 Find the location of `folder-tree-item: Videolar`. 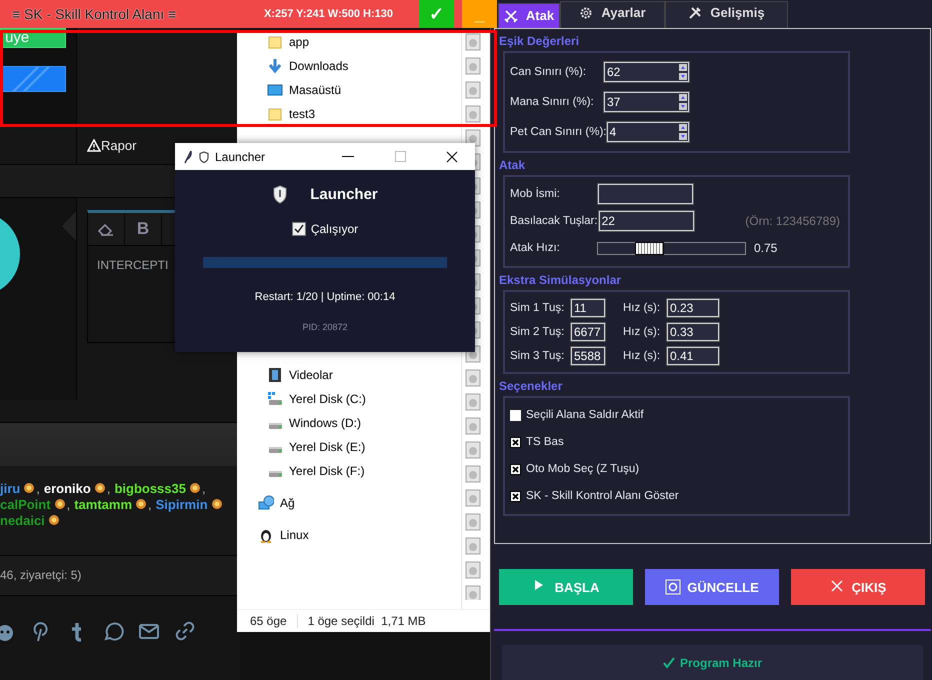

folder-tree-item: Videolar is located at coordinates (311, 375).